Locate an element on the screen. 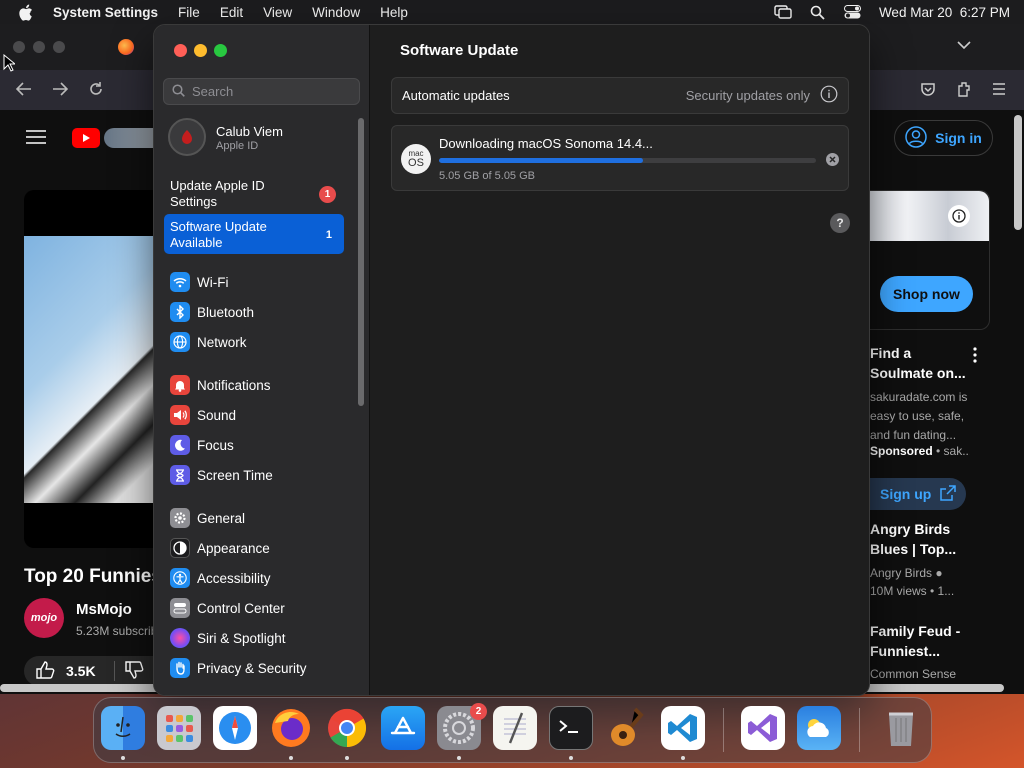 Image resolution: width=1024 pixels, height=768 pixels. menu-app-name: System Settings is located at coordinates (105, 12).